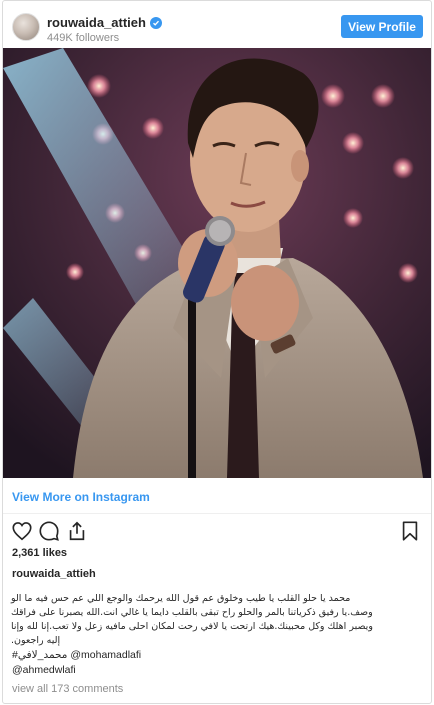 The height and width of the screenshot is (705, 434). I want to click on view-comments-link: view all 173 comments, so click(67, 689).